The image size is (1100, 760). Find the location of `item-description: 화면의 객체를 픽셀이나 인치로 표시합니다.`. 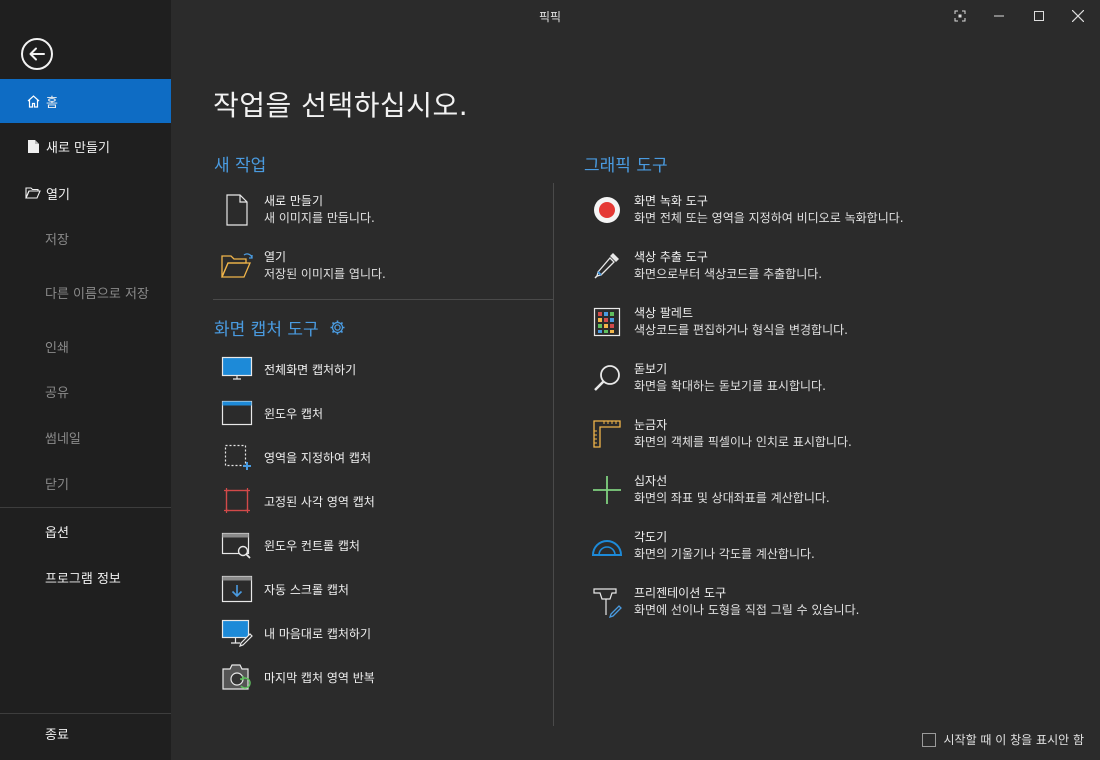

item-description: 화면의 객체를 픽셀이나 인치로 표시합니다. is located at coordinates (743, 442).